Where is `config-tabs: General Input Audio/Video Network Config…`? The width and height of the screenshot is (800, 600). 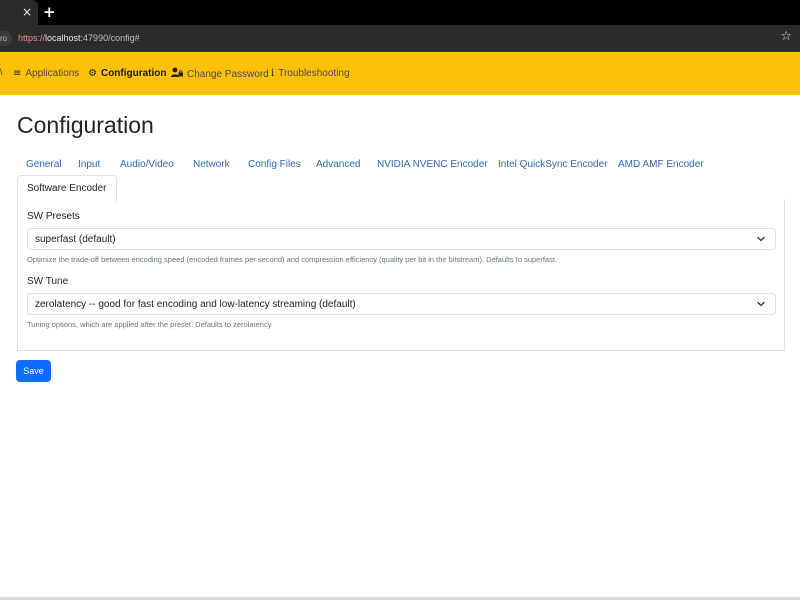 config-tabs: General Input Audio/Video Network Config… is located at coordinates (401, 177).